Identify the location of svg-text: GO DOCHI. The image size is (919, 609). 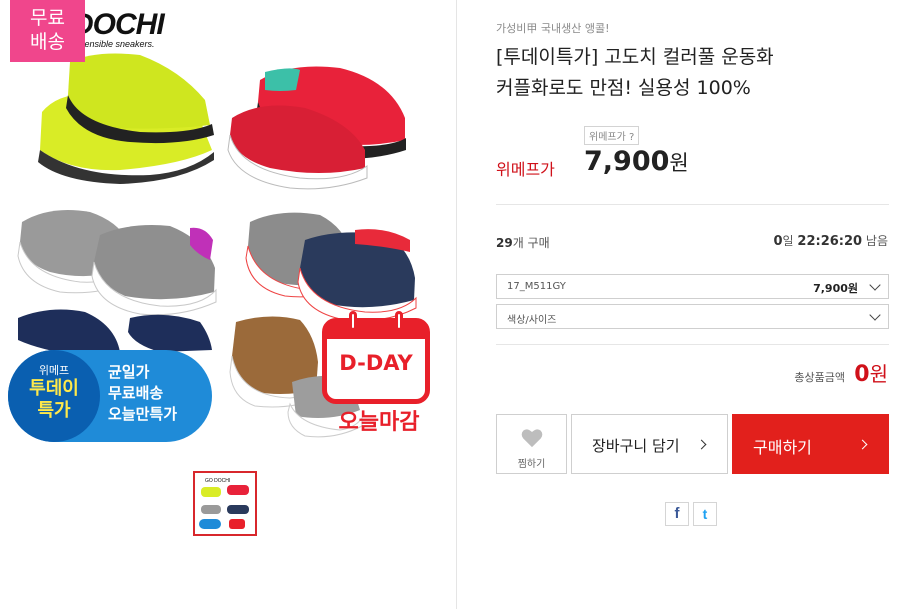
(217, 481).